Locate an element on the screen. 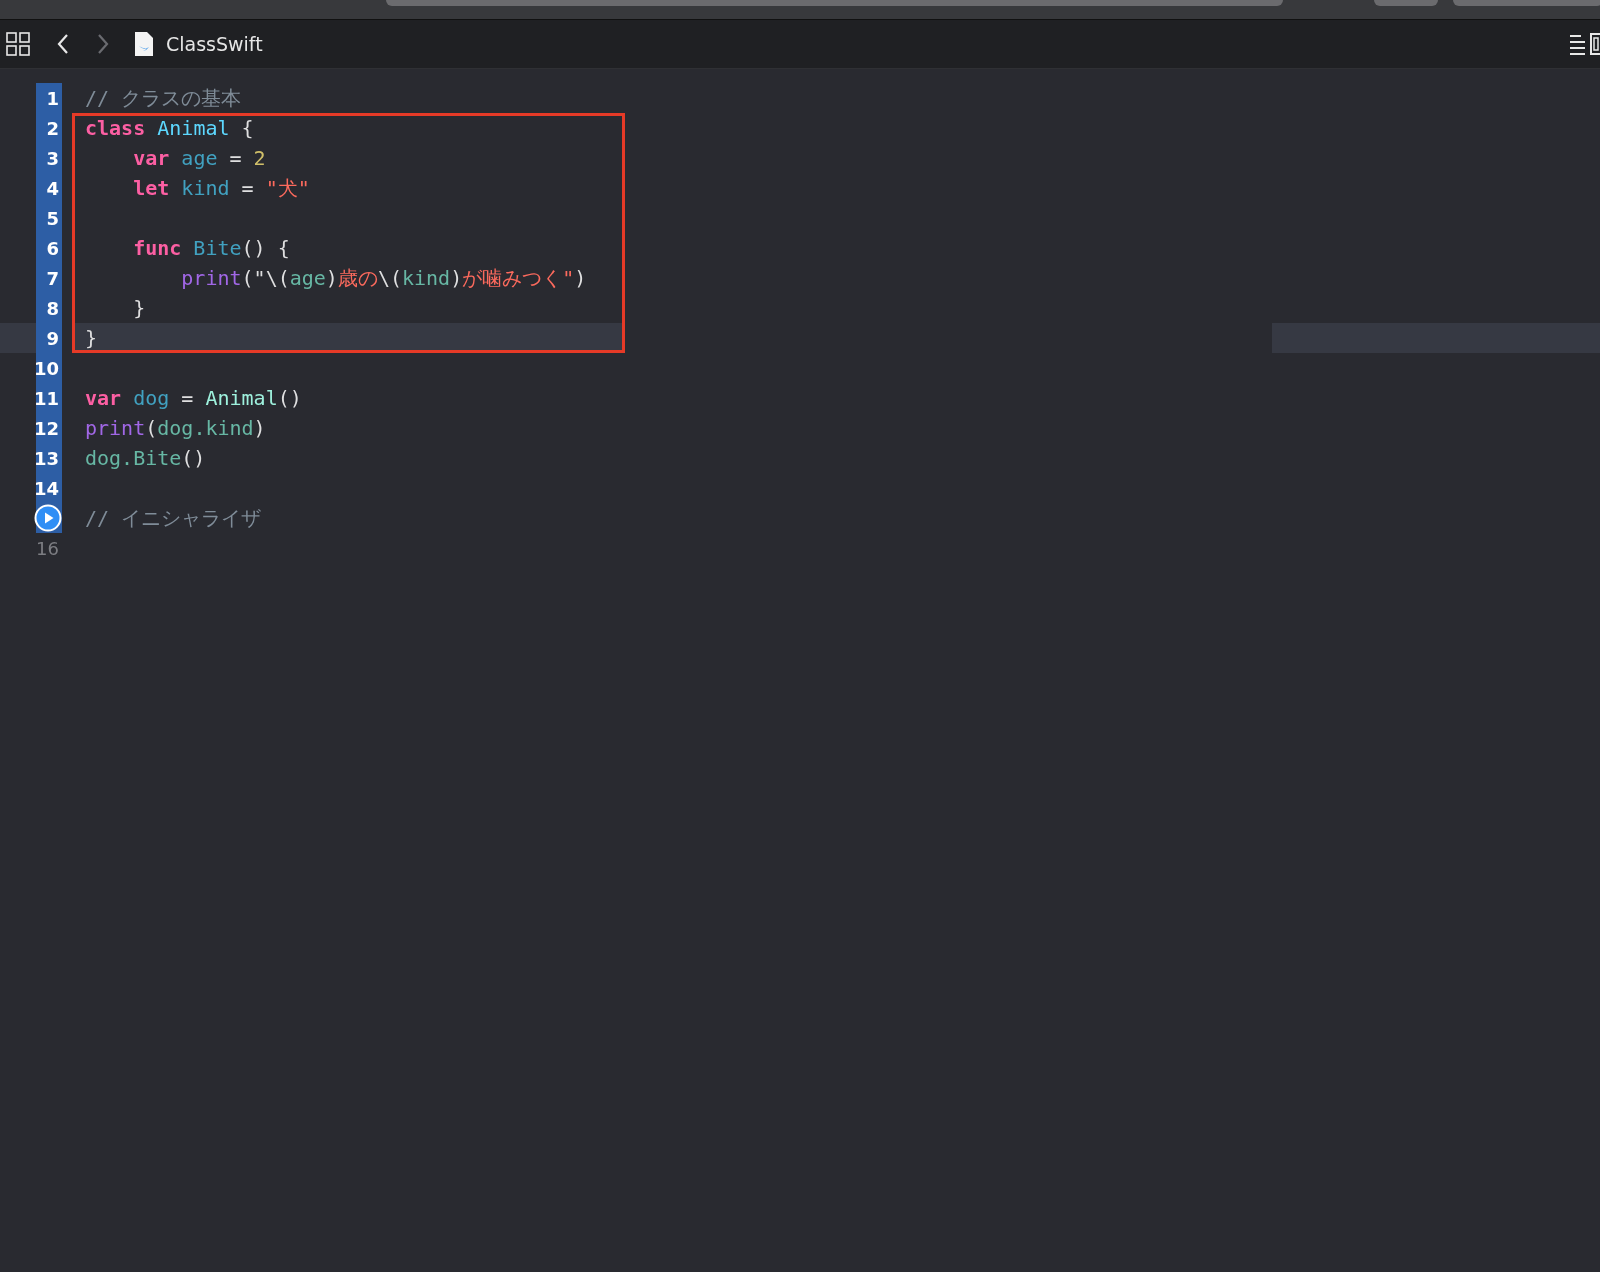  line-number: 9 is located at coordinates (53, 338).